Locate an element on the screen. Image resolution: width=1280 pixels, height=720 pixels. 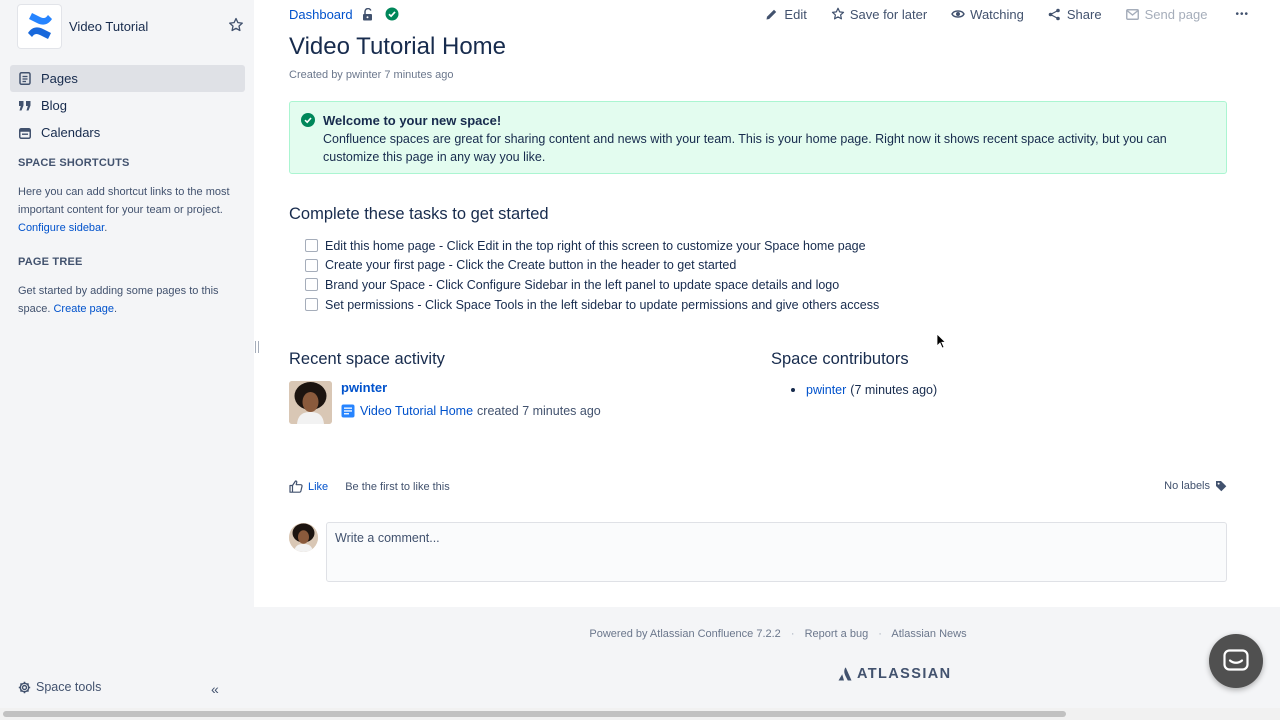
unlock-icon is located at coordinates (369, 14).